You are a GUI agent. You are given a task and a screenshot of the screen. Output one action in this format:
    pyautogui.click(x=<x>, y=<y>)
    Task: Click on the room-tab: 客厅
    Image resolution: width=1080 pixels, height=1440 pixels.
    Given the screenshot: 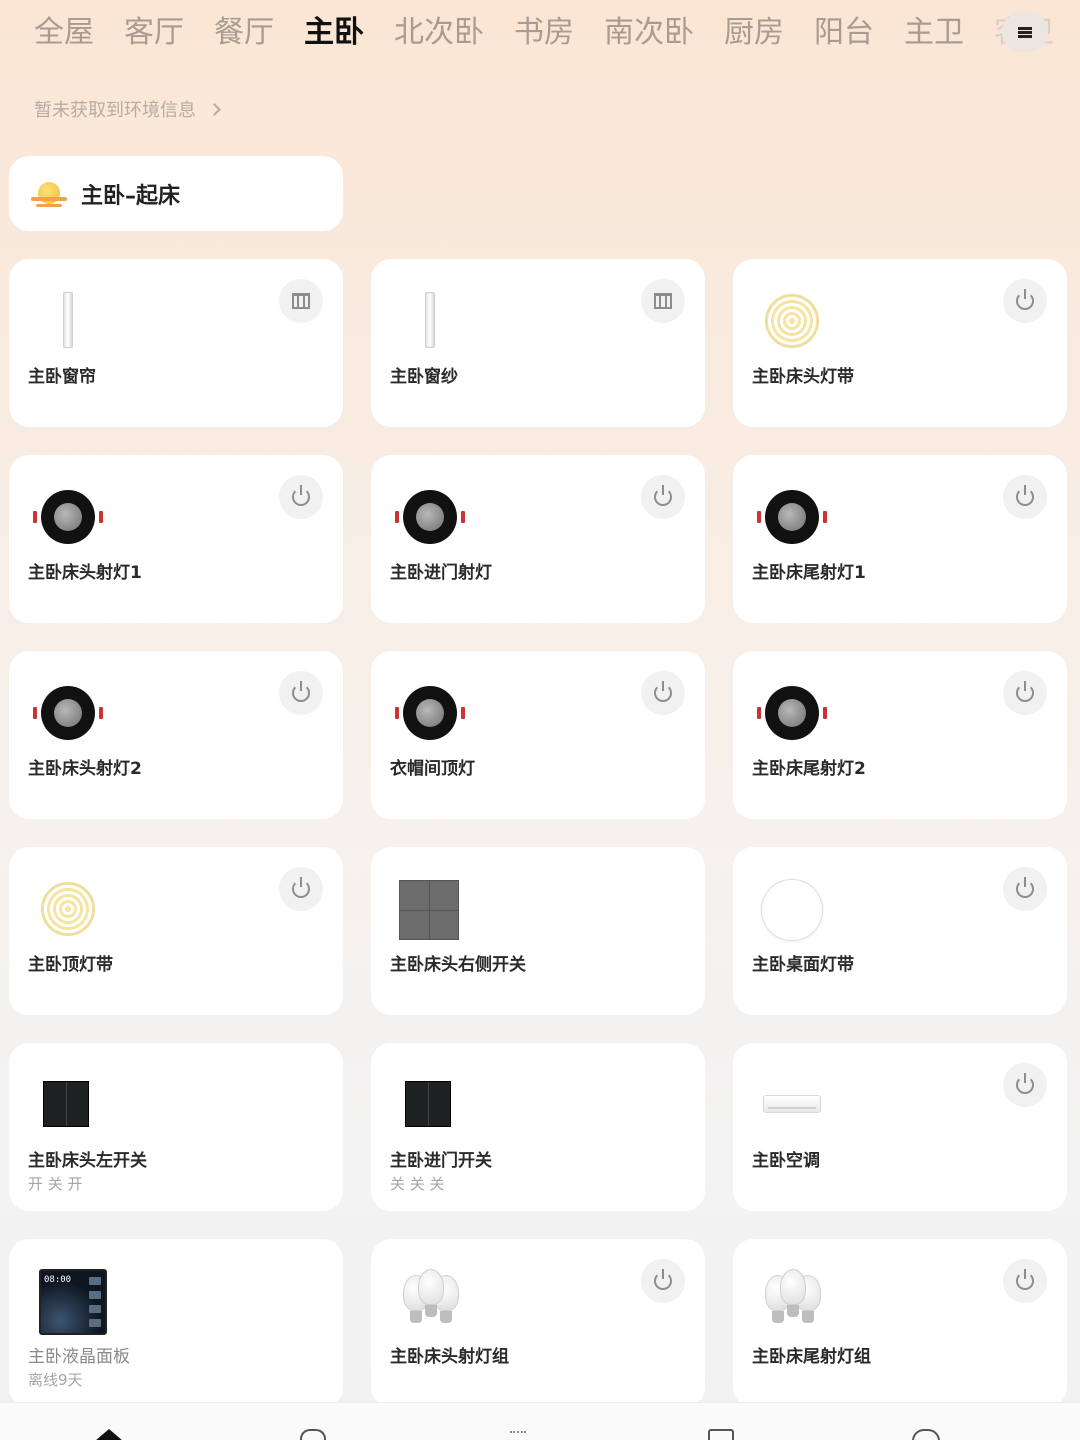 What is the action you would take?
    pyautogui.click(x=154, y=33)
    